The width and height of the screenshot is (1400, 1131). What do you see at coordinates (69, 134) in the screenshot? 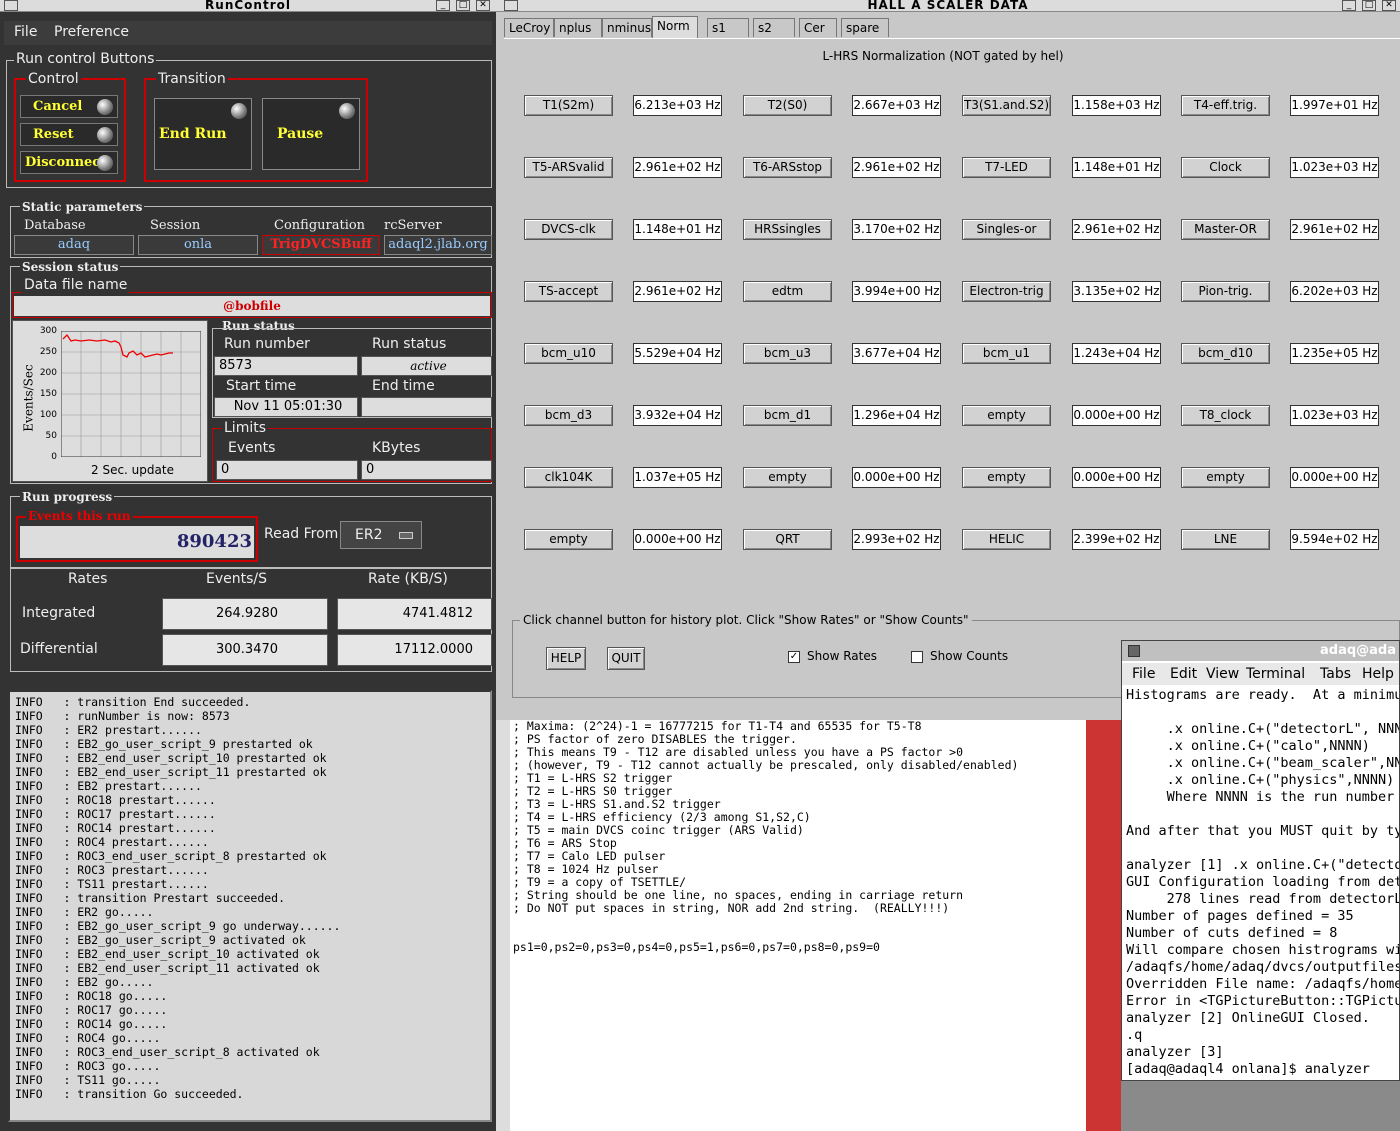
I see `reset-button: Reset` at bounding box center [69, 134].